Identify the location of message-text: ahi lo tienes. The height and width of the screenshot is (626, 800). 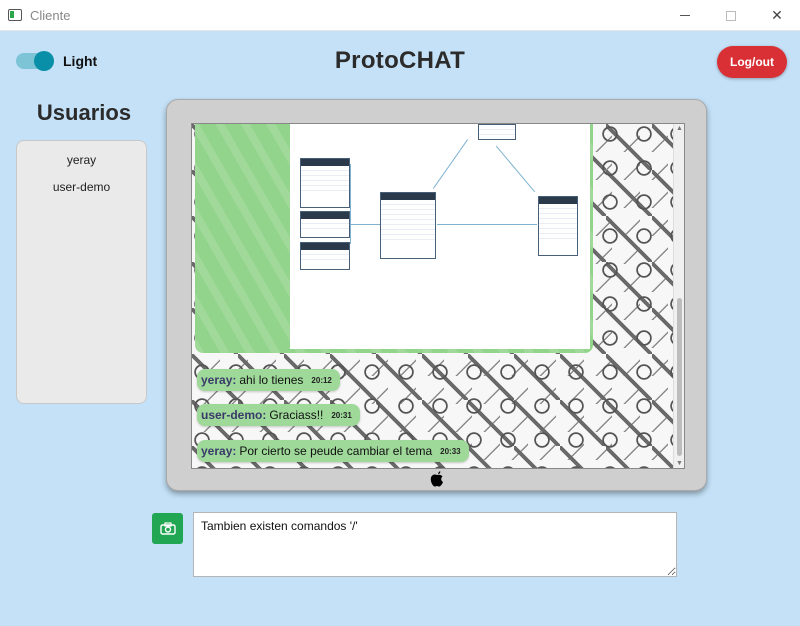
(271, 380).